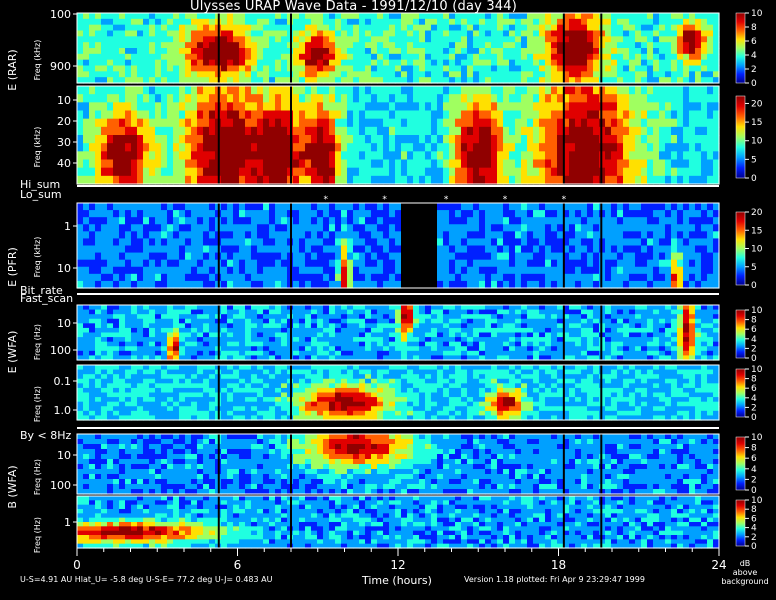 The height and width of the screenshot is (600, 776). Describe the element at coordinates (756, 231) in the screenshot. I see `colorbar-tick-label: 15` at that location.